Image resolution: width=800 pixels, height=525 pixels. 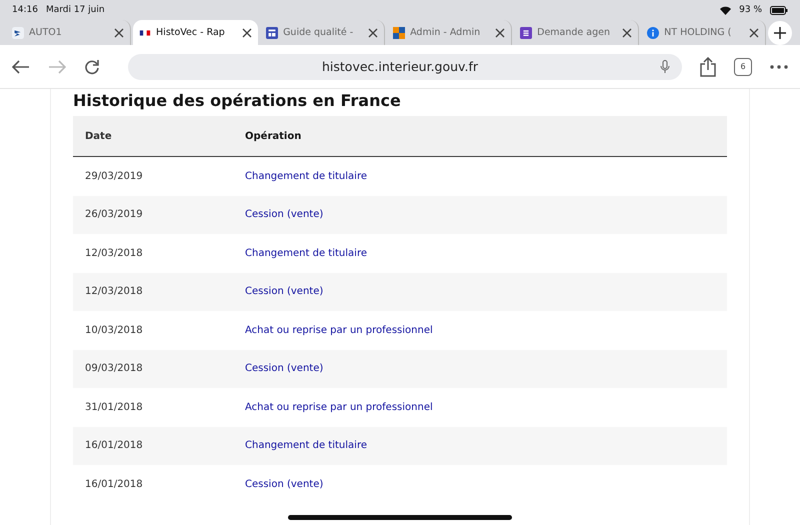 What do you see at coordinates (779, 66) in the screenshot?
I see `more-icon` at bounding box center [779, 66].